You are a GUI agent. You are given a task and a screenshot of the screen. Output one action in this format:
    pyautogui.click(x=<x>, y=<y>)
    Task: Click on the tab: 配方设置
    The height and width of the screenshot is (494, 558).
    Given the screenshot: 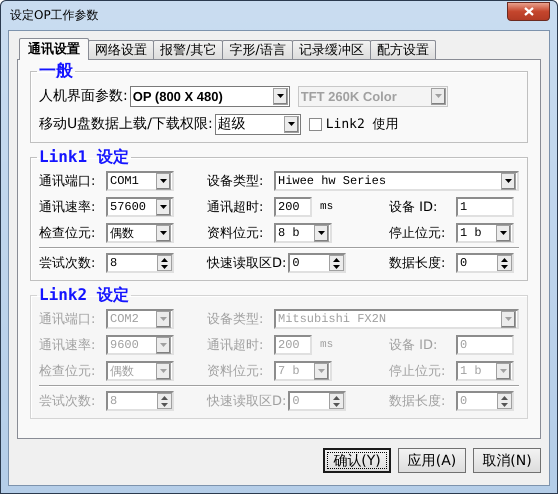 What is the action you would take?
    pyautogui.click(x=403, y=49)
    